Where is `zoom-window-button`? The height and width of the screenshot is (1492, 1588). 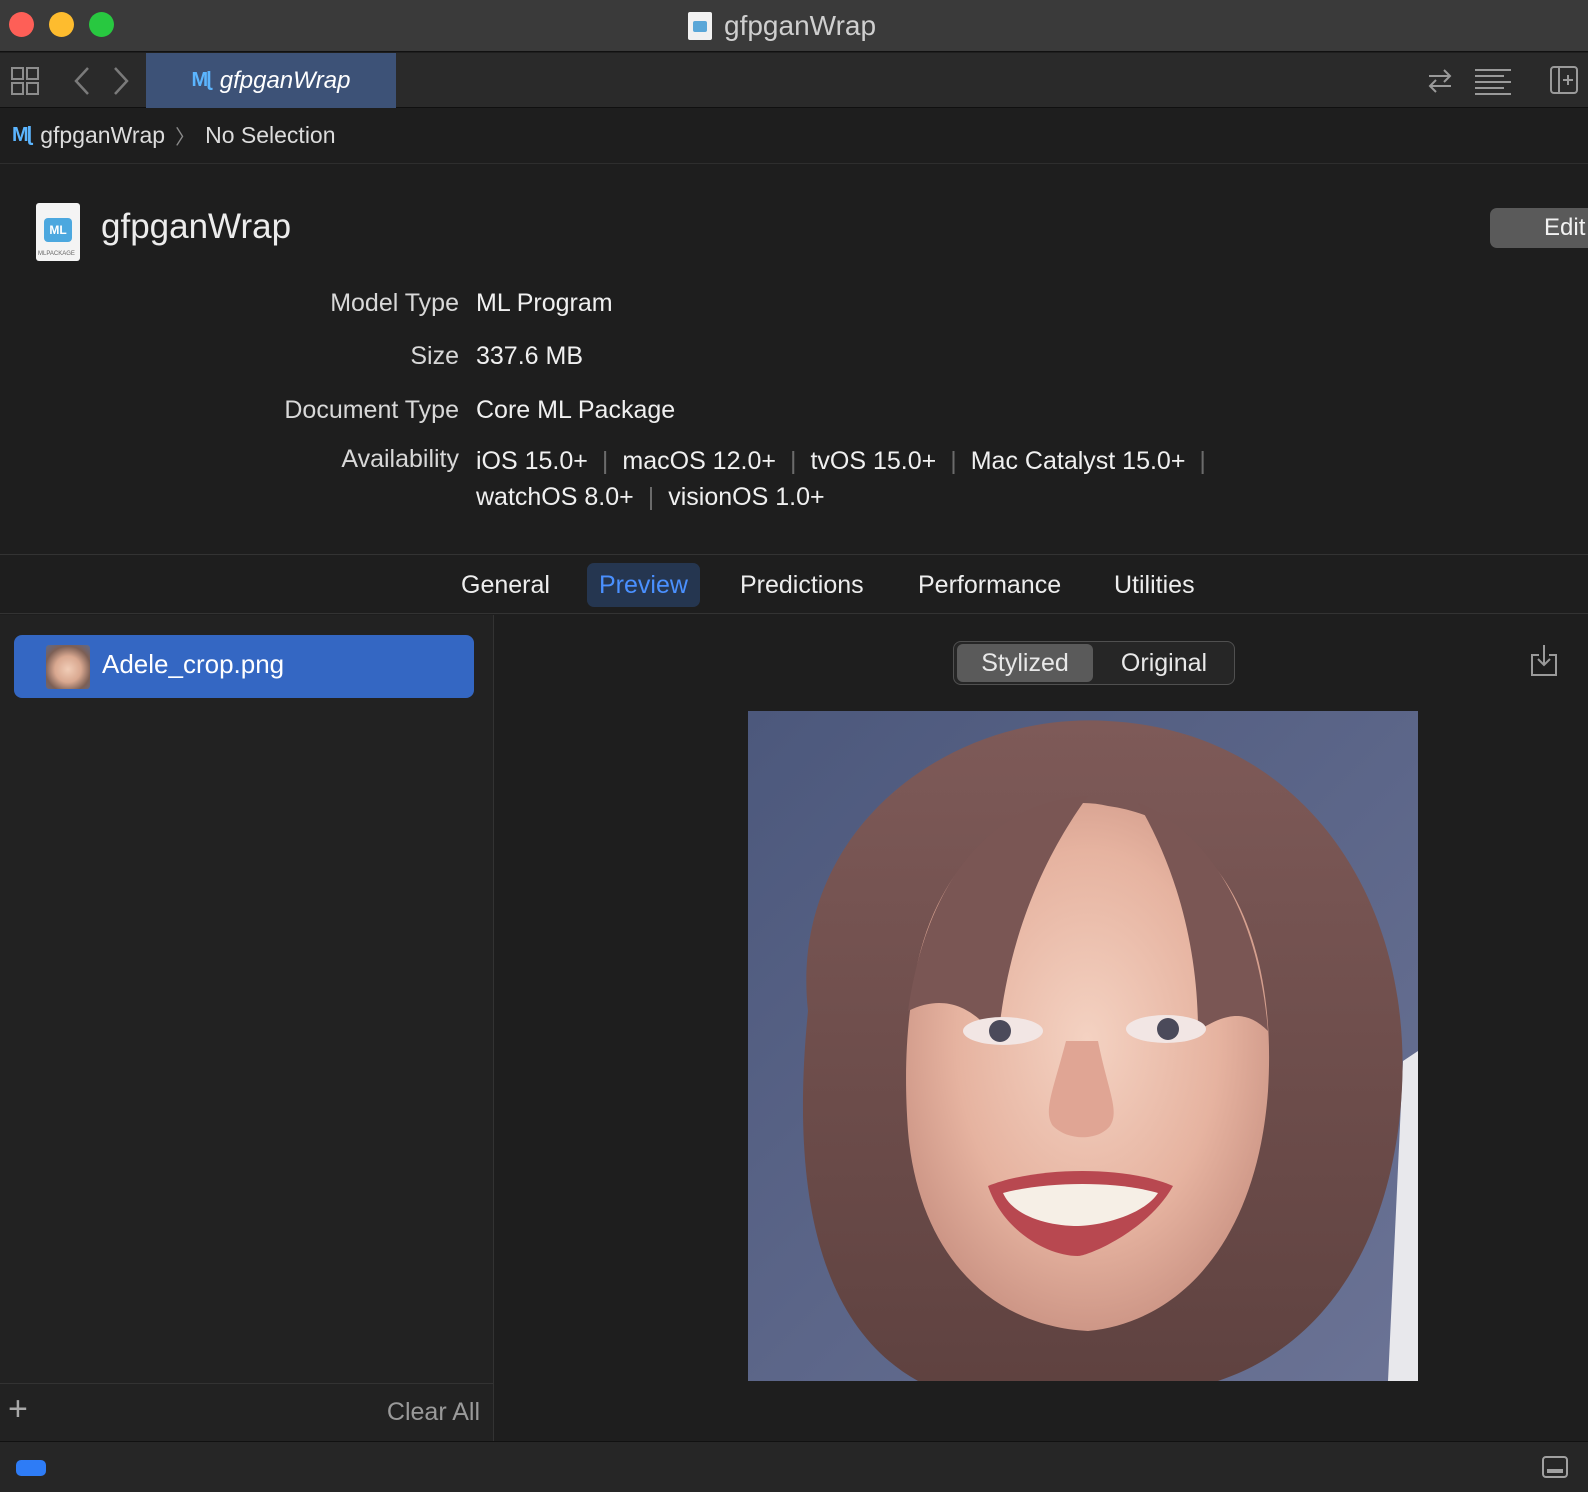 zoom-window-button is located at coordinates (101, 24).